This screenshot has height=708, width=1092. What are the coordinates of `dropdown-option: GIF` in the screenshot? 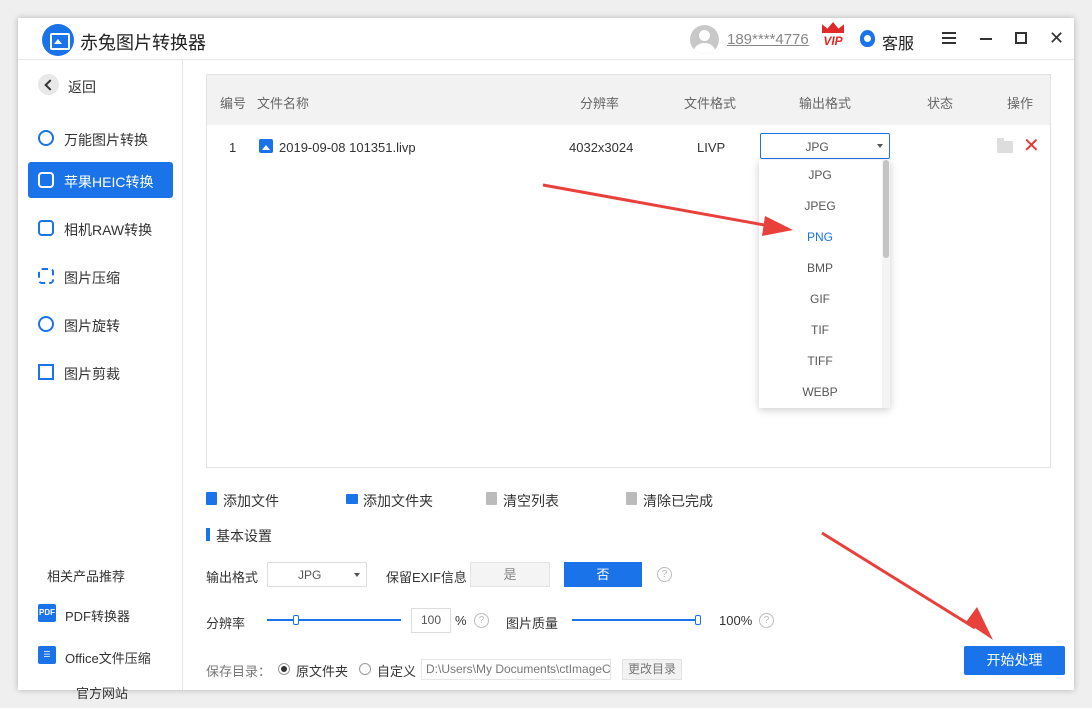 It's located at (820, 299).